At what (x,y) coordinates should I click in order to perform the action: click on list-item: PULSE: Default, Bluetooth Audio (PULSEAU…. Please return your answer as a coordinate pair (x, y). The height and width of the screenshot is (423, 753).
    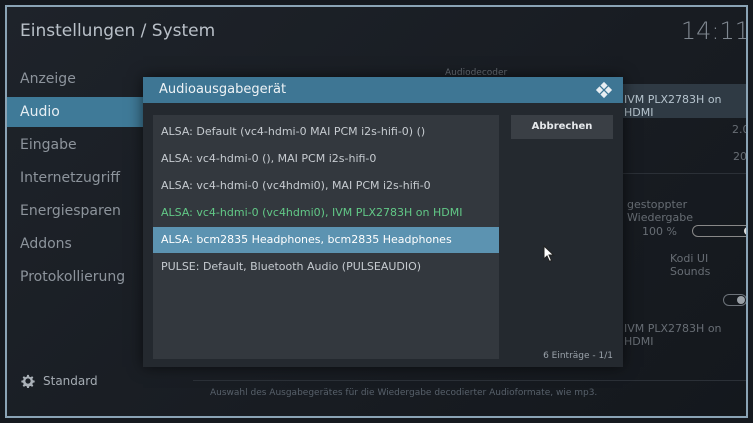
    Looking at the image, I should click on (326, 267).